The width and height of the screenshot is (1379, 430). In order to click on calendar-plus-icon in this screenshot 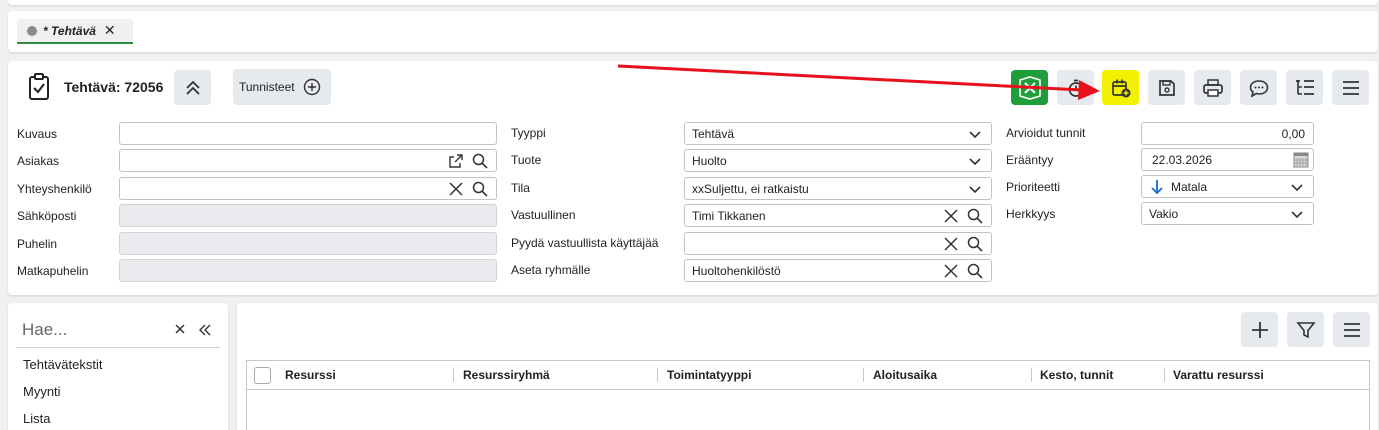, I will do `click(1120, 88)`.